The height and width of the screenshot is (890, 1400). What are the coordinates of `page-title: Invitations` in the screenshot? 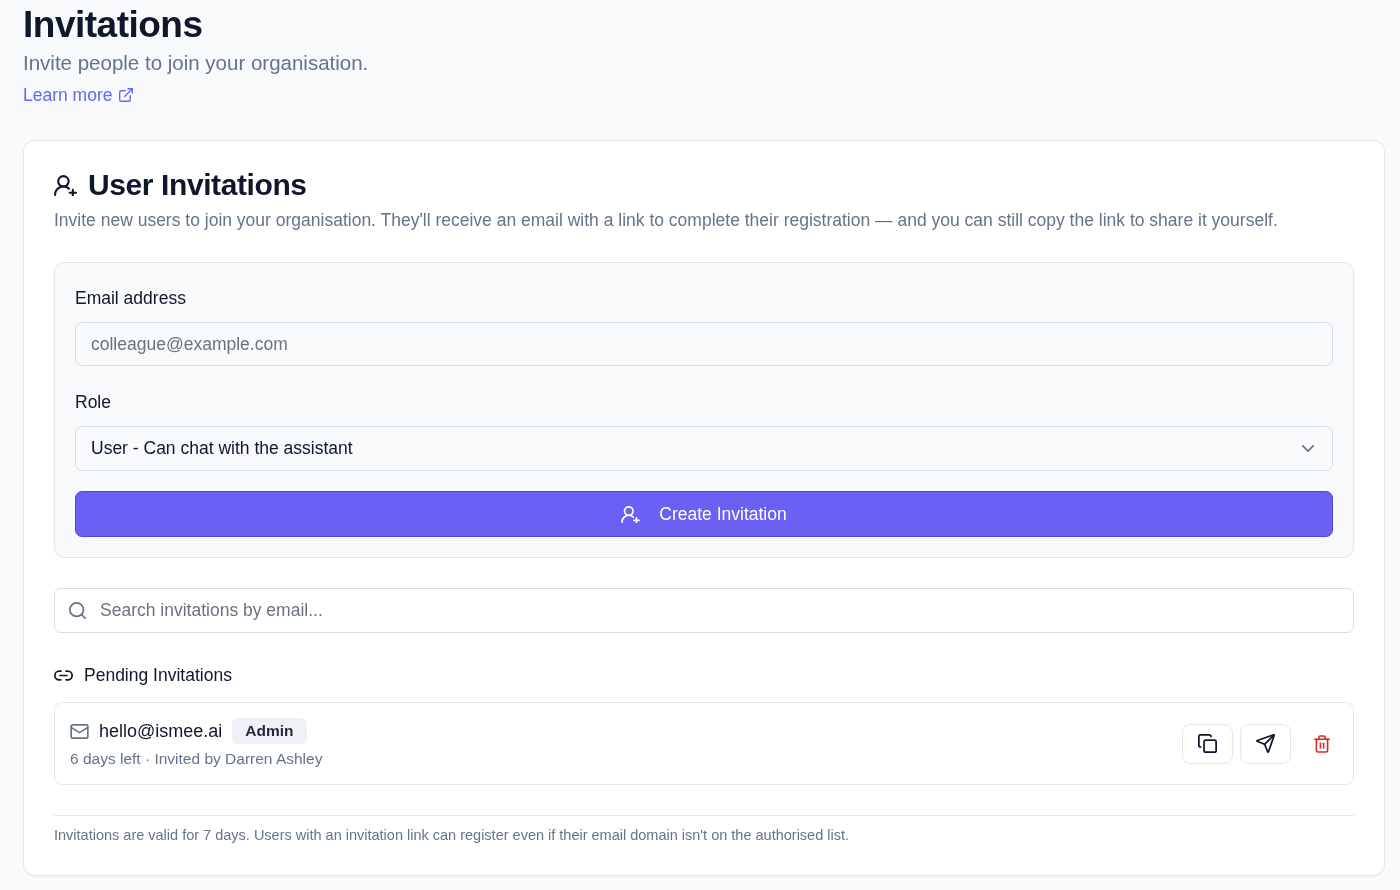 It's located at (113, 25).